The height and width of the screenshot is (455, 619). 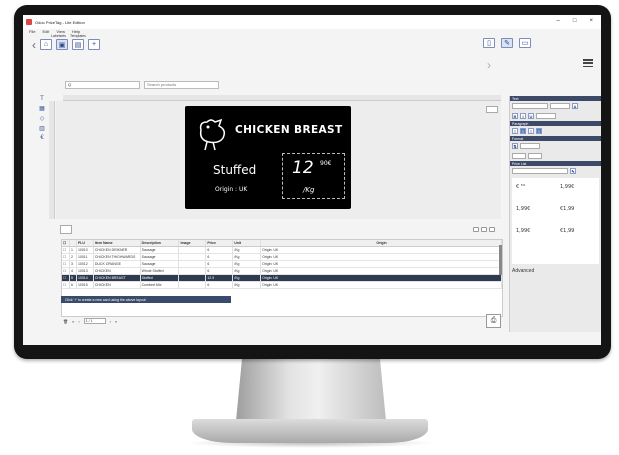 What do you see at coordinates (42, 118) in the screenshot?
I see `shape-tool-icon: ◇` at bounding box center [42, 118].